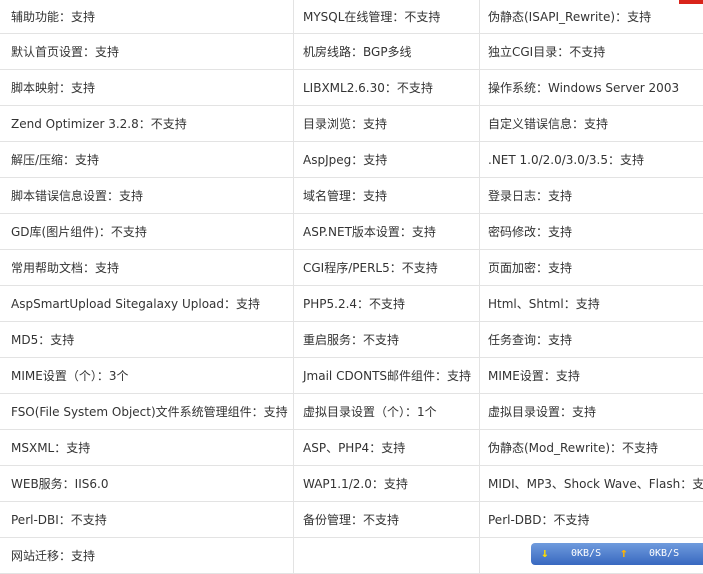 This screenshot has height=574, width=703. I want to click on feature-cell: ASP.NET版本设置：支持, so click(387, 232).